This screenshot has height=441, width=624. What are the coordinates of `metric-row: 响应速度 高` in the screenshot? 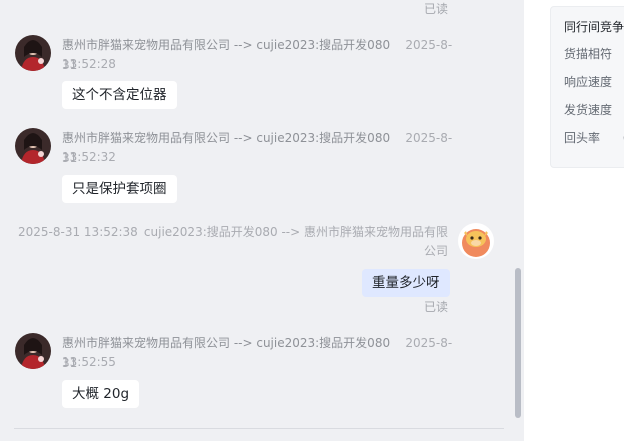 It's located at (594, 81).